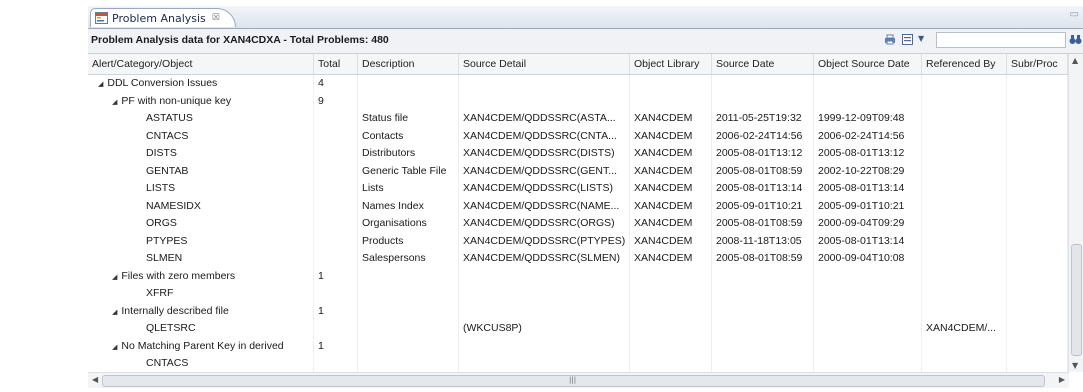 The height and width of the screenshot is (392, 1083). I want to click on scroll-left-icon: ◀, so click(95, 379).